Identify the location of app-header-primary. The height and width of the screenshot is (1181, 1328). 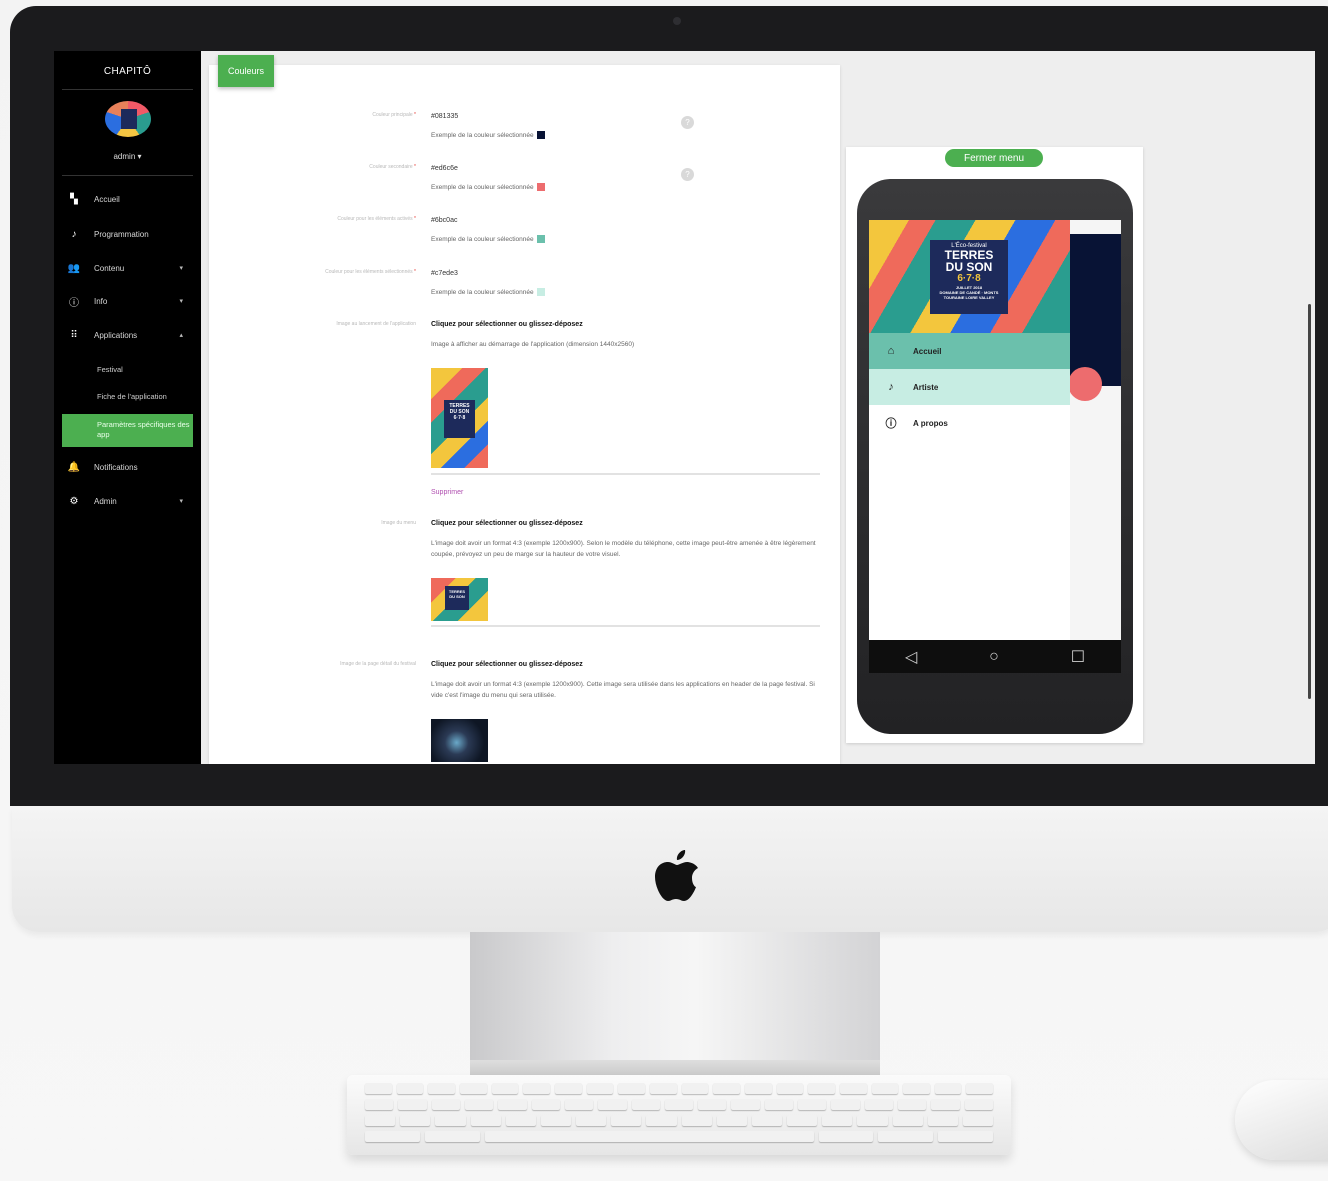
(1095, 310).